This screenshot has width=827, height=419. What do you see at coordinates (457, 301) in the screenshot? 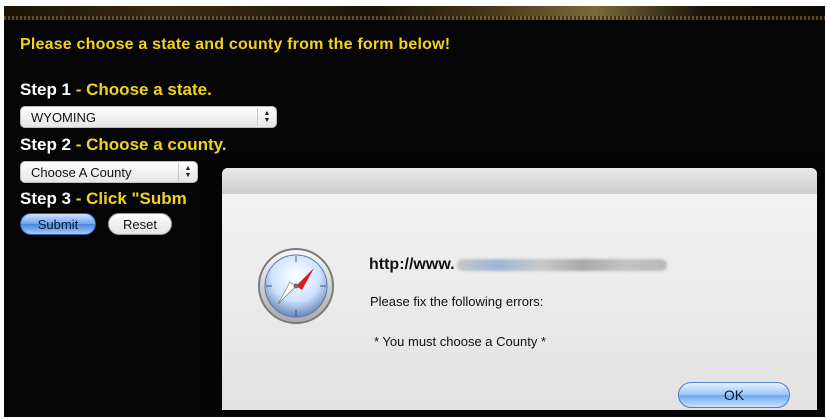
I see `alert-message-line1: Please fix the following errors:` at bounding box center [457, 301].